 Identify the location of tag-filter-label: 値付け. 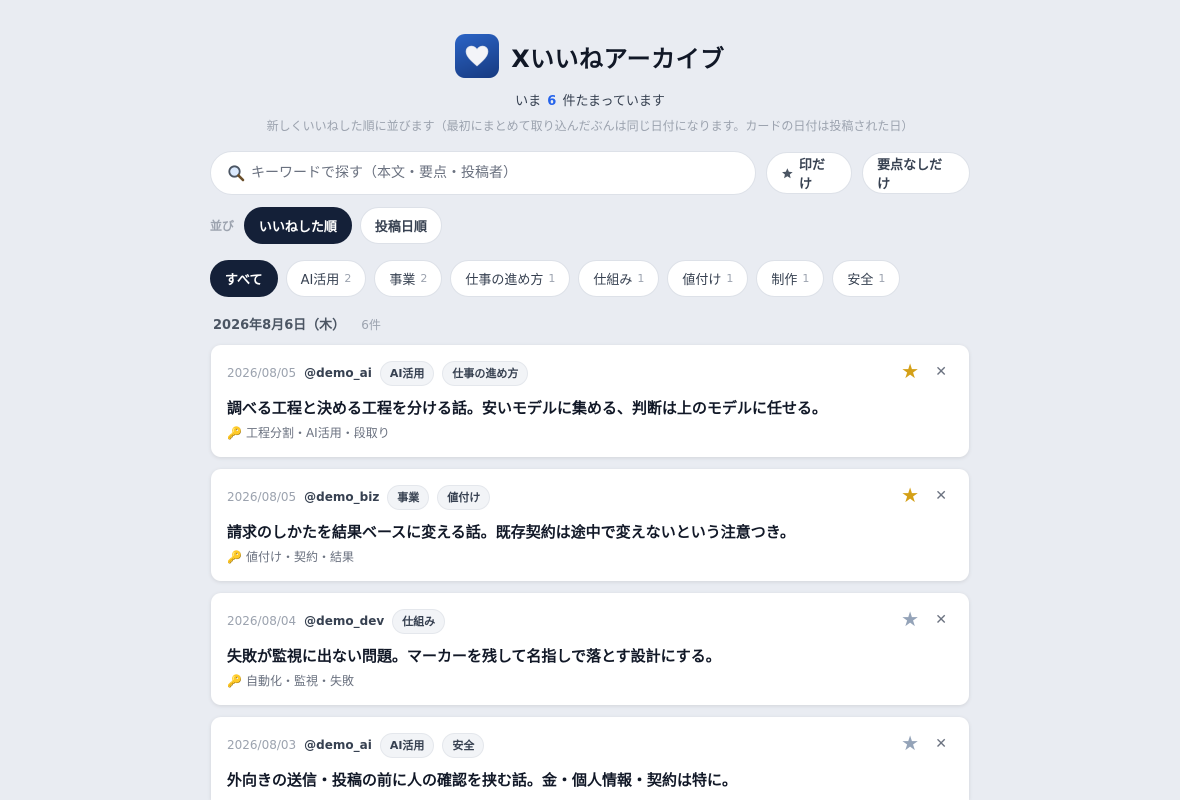
(702, 280).